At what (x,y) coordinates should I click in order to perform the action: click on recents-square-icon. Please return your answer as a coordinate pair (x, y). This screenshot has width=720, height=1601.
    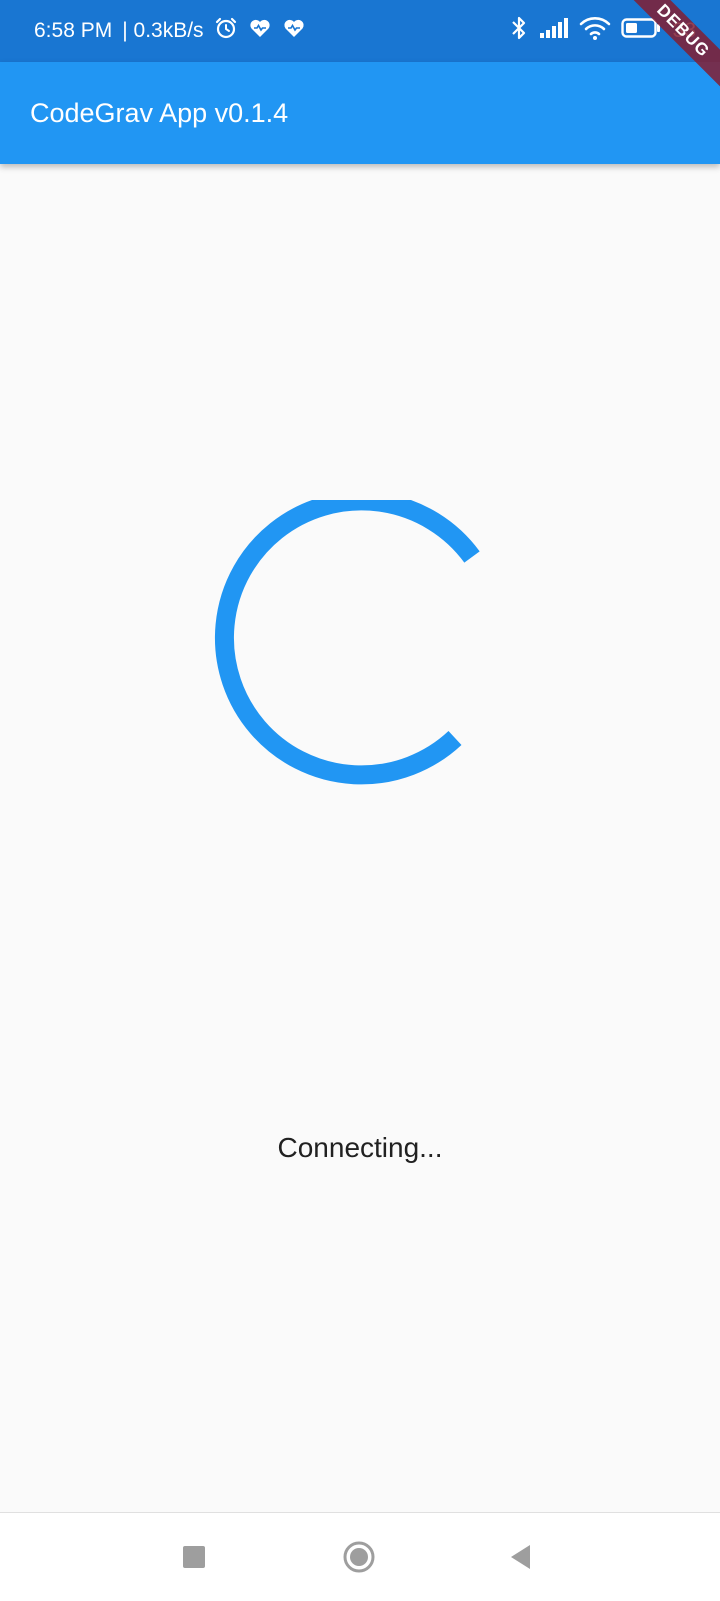
    Looking at the image, I should click on (194, 1557).